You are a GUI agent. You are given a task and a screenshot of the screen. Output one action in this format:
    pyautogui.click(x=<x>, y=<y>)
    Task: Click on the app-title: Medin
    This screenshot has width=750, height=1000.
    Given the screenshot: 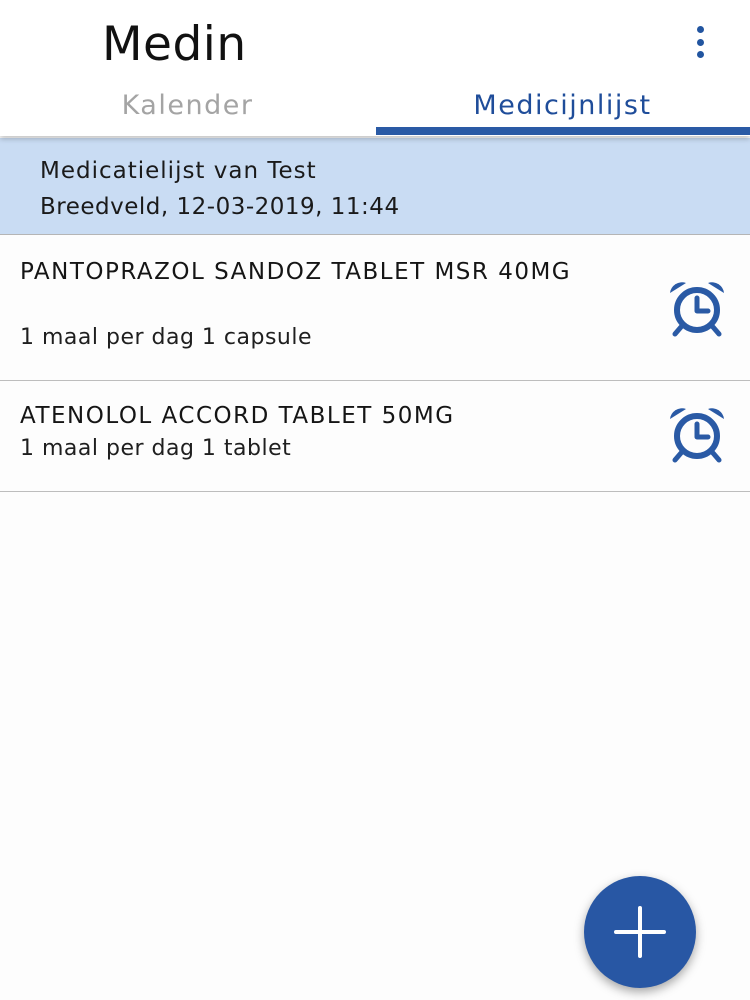 What is the action you would take?
    pyautogui.click(x=174, y=44)
    